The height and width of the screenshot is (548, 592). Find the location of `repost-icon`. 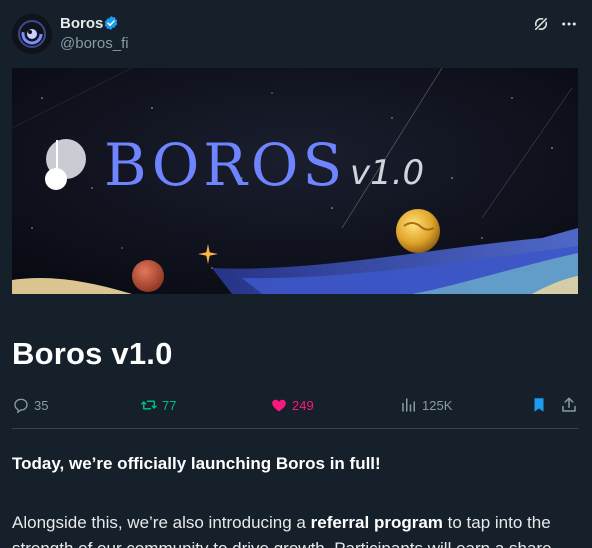

repost-icon is located at coordinates (149, 405).